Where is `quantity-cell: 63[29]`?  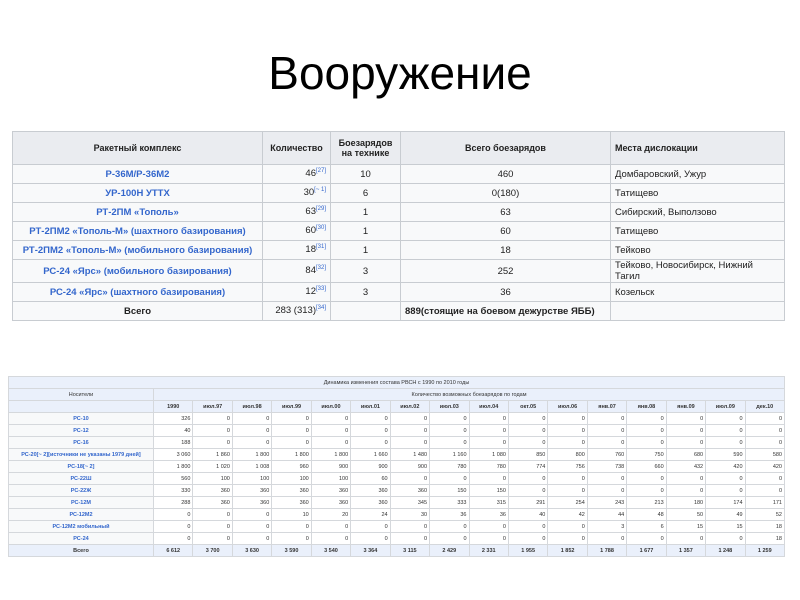
quantity-cell: 63[29] is located at coordinates (296, 212).